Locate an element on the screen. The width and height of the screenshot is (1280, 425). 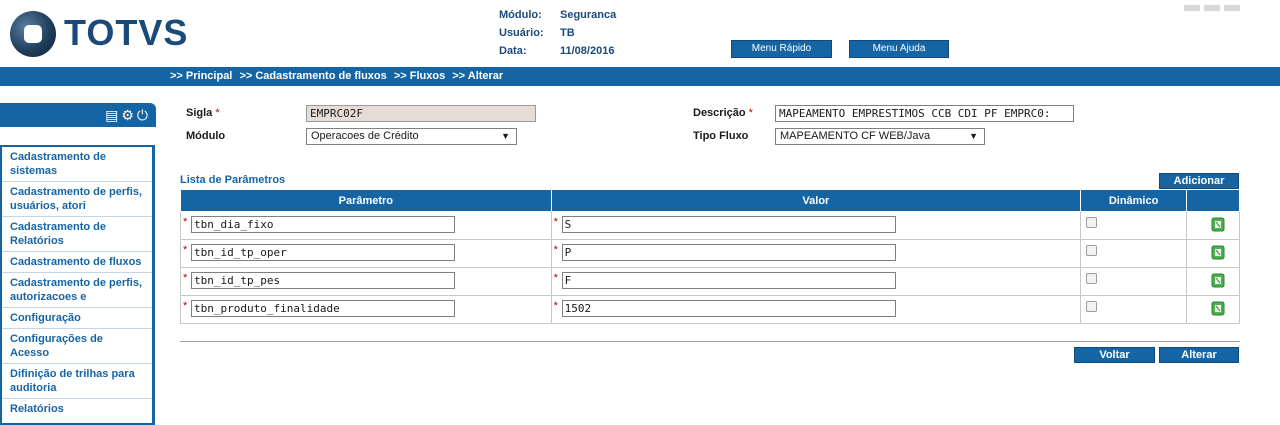
sidebar-item-configuracao: Configuração is located at coordinates (77, 318).